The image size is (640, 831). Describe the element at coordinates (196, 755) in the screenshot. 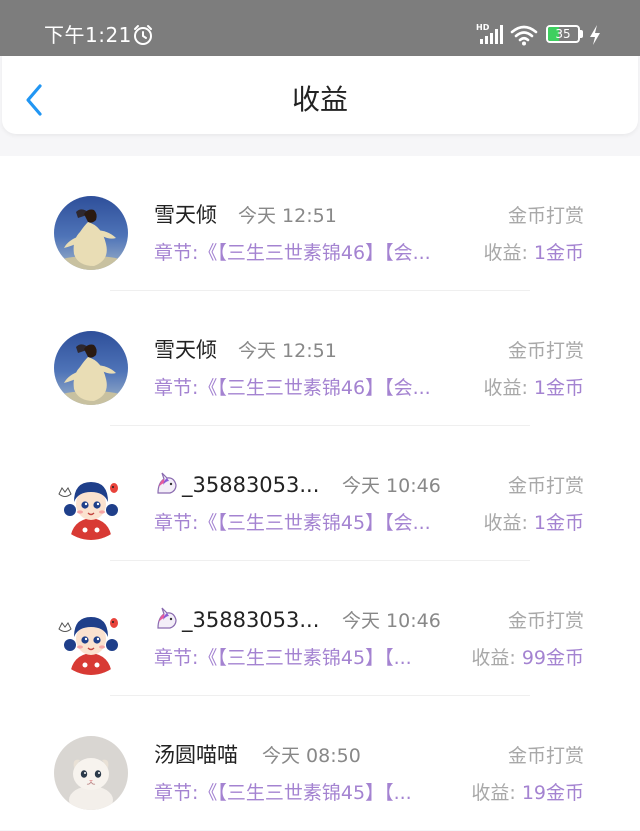

I see `user-name: 汤圆喵喵` at that location.